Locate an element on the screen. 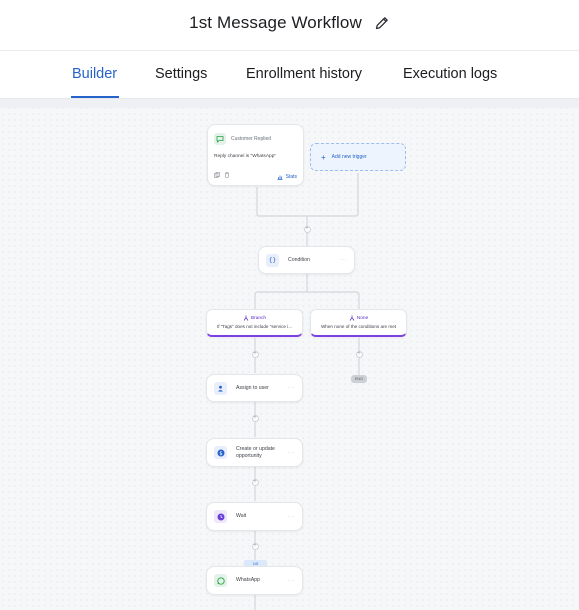  end-badge: END is located at coordinates (359, 379).